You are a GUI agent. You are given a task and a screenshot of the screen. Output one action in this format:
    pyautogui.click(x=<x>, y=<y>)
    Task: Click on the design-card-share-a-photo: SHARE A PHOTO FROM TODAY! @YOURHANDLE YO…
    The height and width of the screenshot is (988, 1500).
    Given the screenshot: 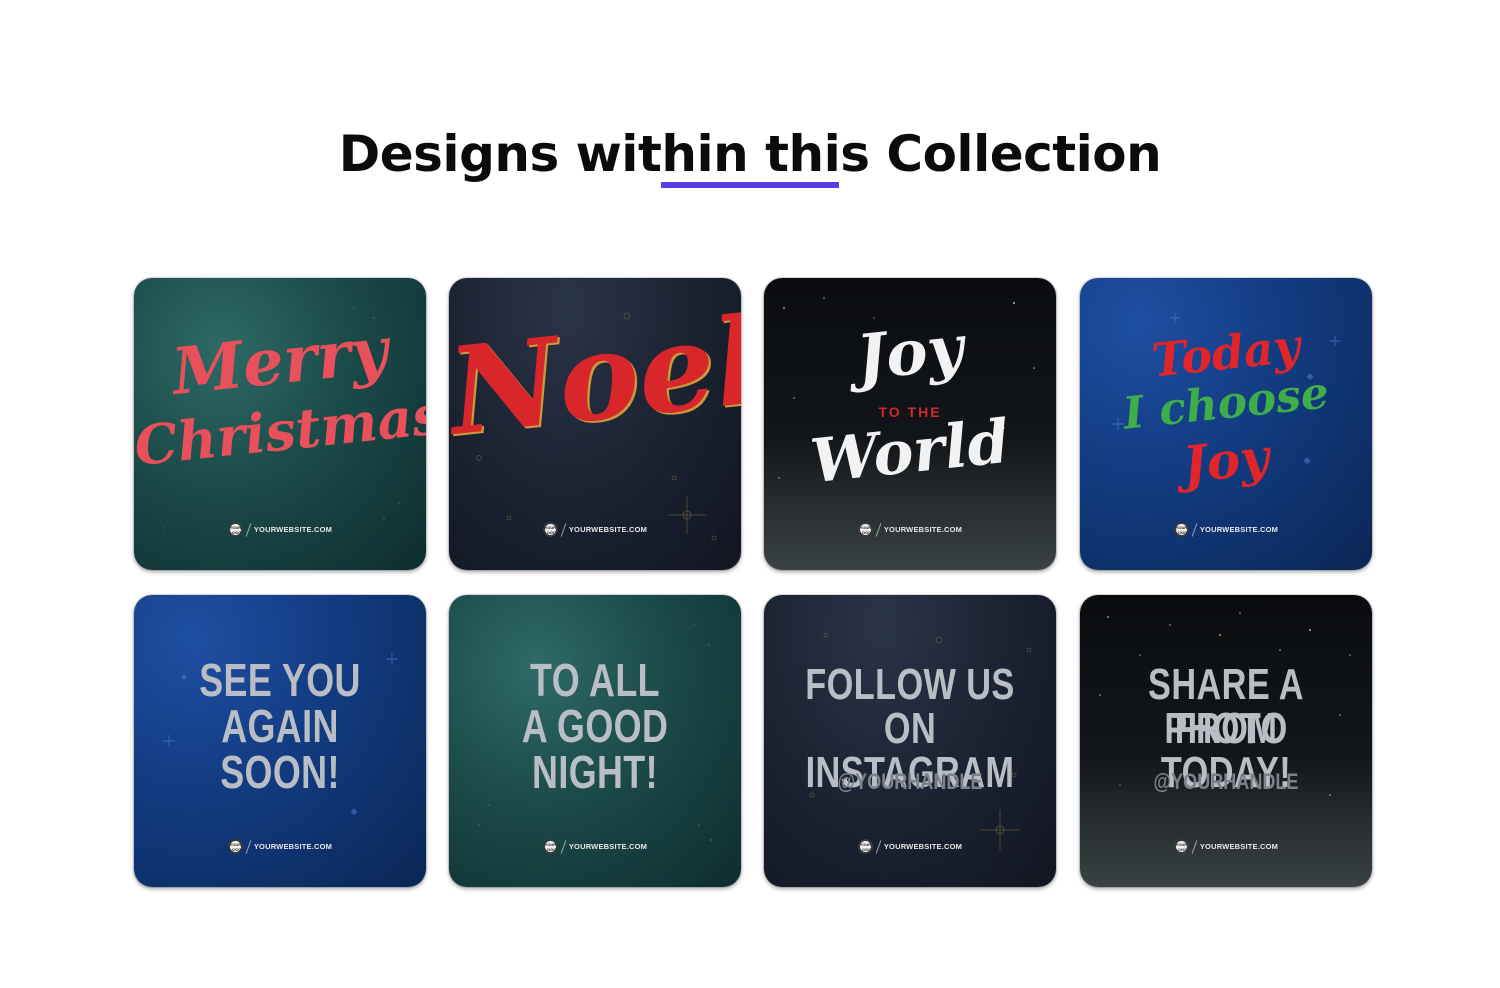 What is the action you would take?
    pyautogui.click(x=1226, y=741)
    